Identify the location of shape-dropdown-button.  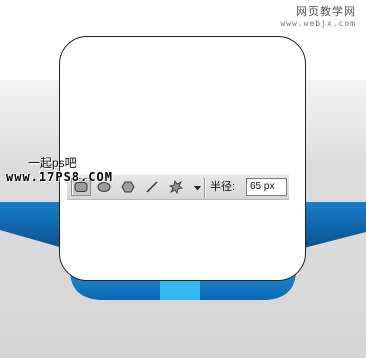
(197, 188).